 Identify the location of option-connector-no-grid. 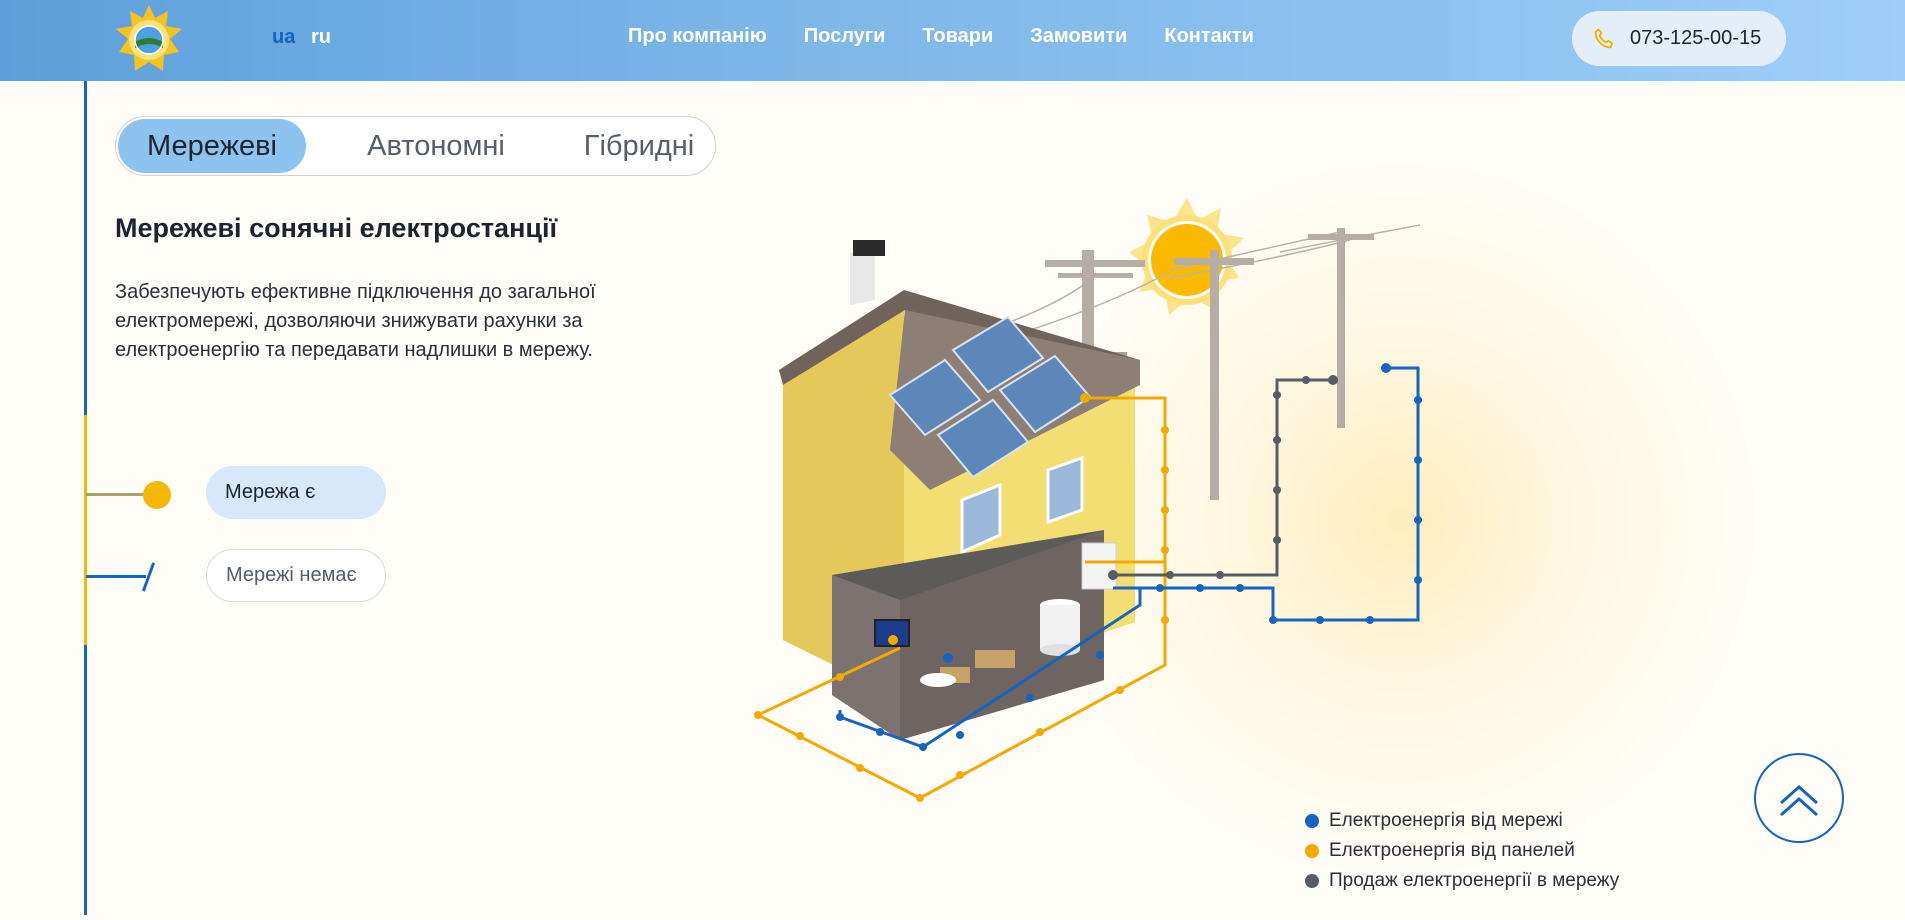
(116, 576).